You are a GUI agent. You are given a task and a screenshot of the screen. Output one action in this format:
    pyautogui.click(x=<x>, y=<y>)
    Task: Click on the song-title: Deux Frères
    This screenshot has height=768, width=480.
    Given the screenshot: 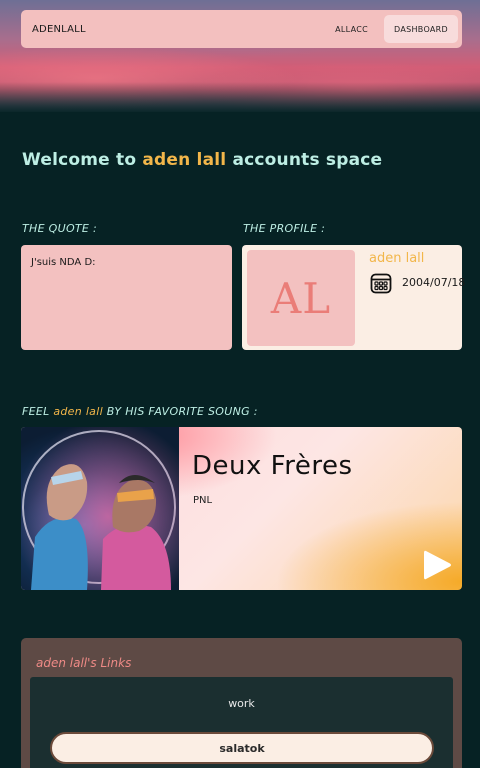 What is the action you would take?
    pyautogui.click(x=272, y=466)
    